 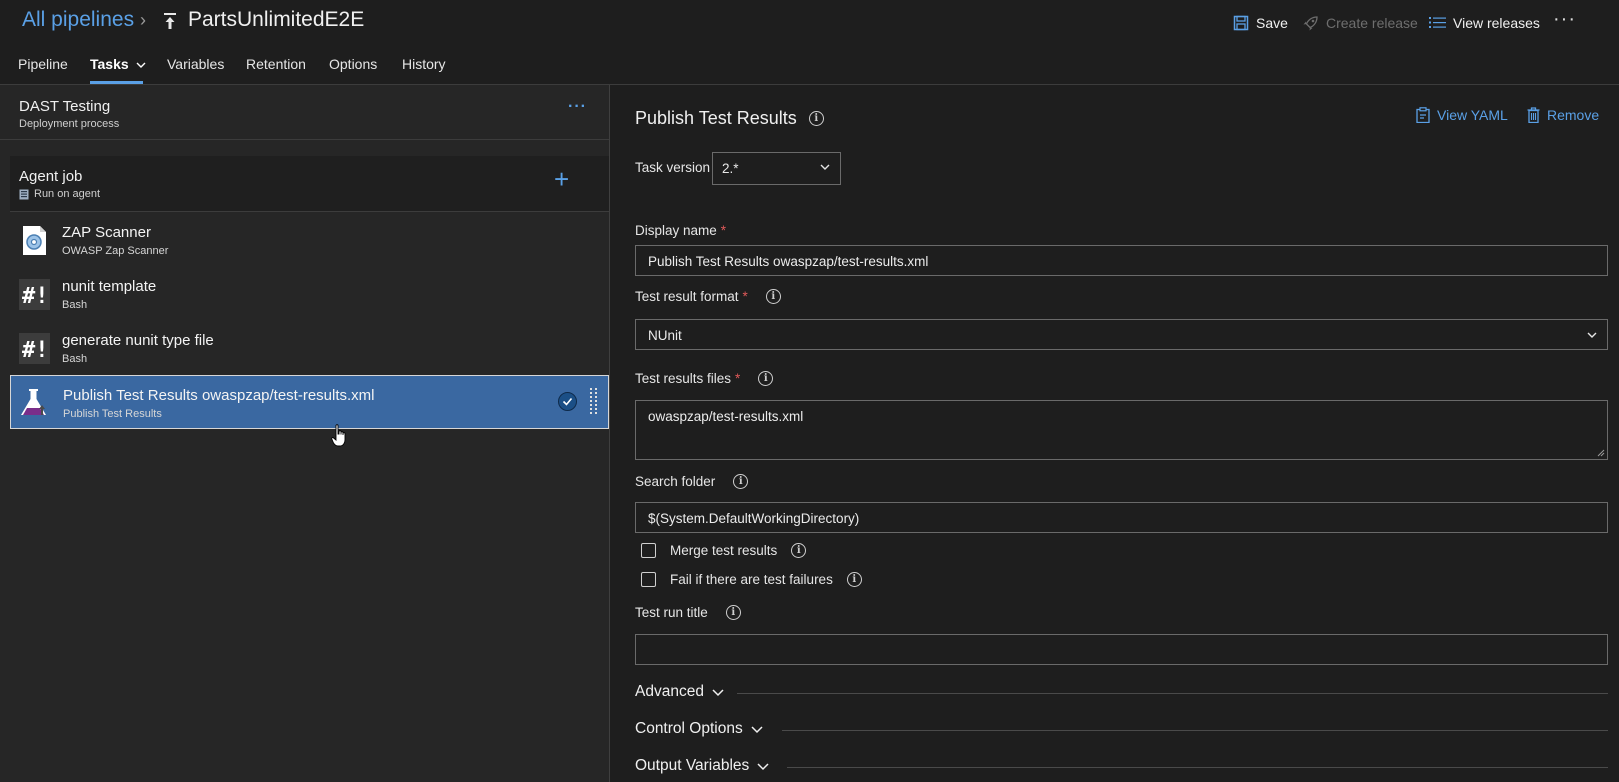 I want to click on task-version-select: 2.*, so click(x=776, y=168).